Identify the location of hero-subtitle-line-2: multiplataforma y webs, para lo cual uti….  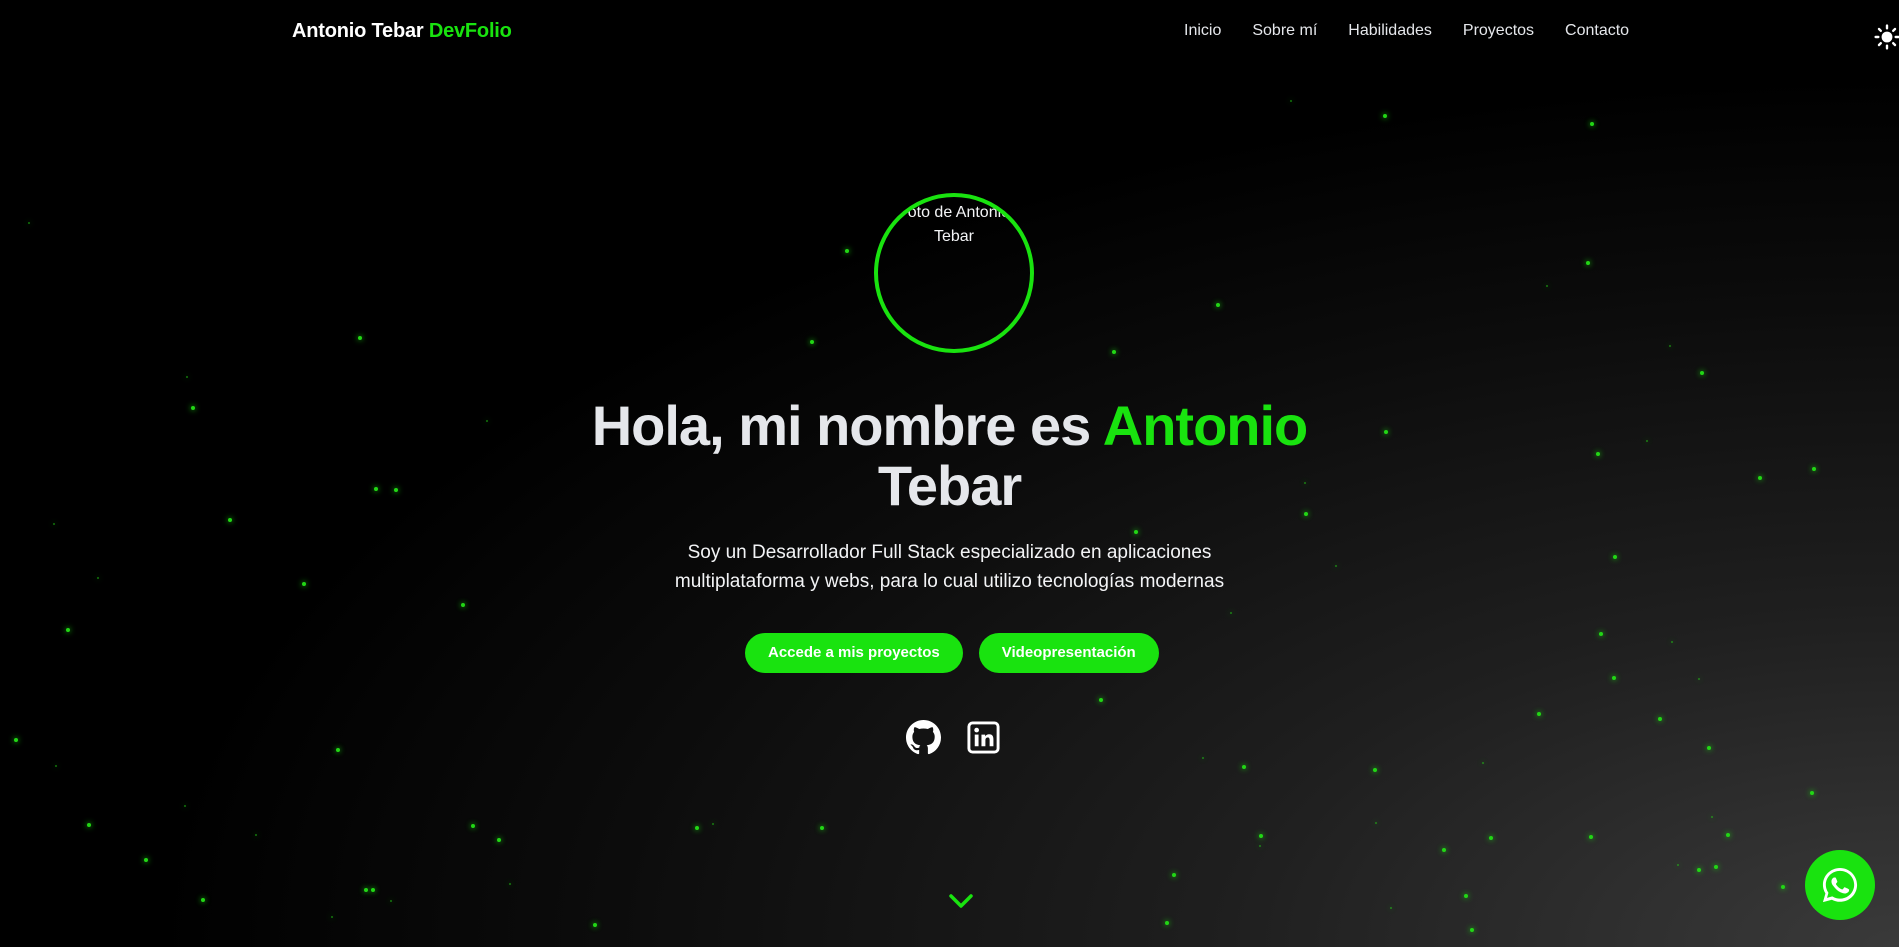
(949, 581).